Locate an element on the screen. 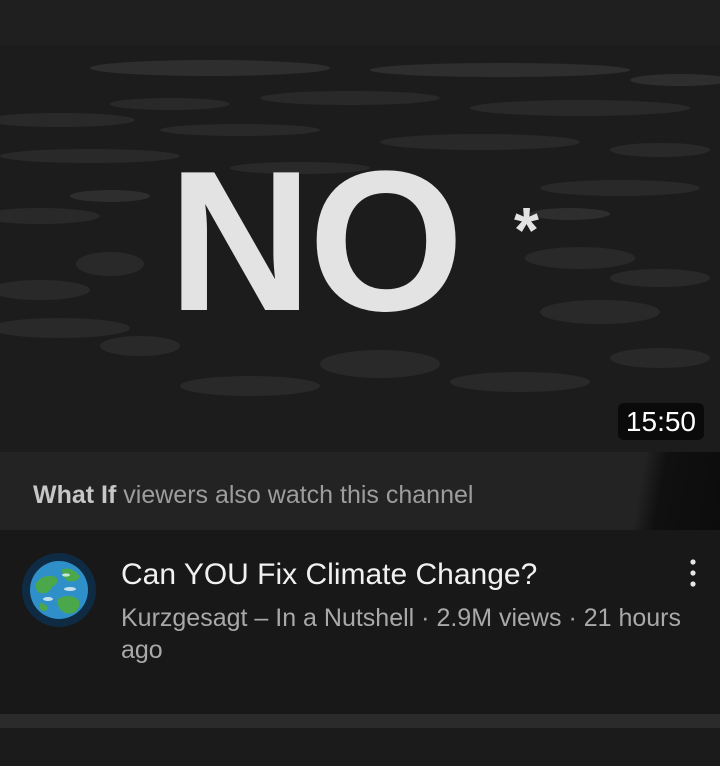 This screenshot has height=766, width=720. more-options-button is located at coordinates (693, 574).